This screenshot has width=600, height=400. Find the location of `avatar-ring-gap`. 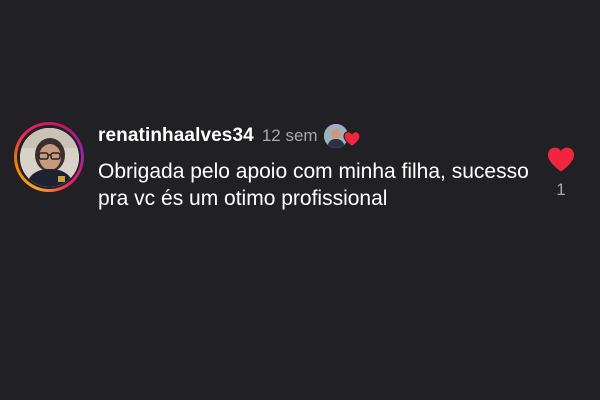

avatar-ring-gap is located at coordinates (49, 157).